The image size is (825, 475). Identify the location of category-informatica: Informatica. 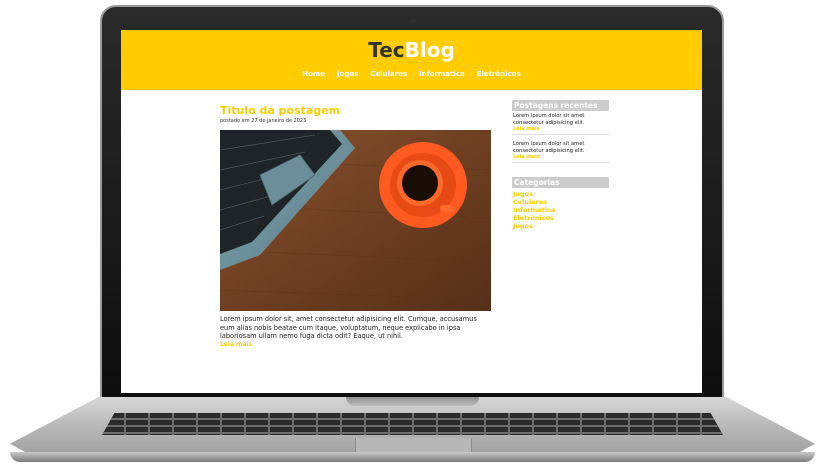
(560, 210).